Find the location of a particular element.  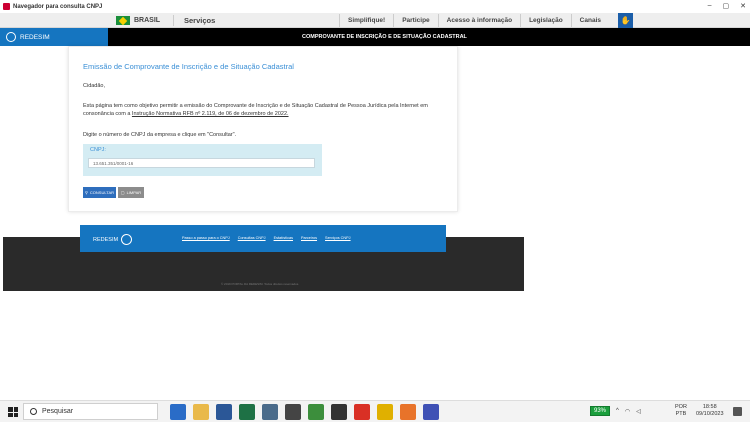

limpar-button: ▢ LIMPAR is located at coordinates (131, 192).